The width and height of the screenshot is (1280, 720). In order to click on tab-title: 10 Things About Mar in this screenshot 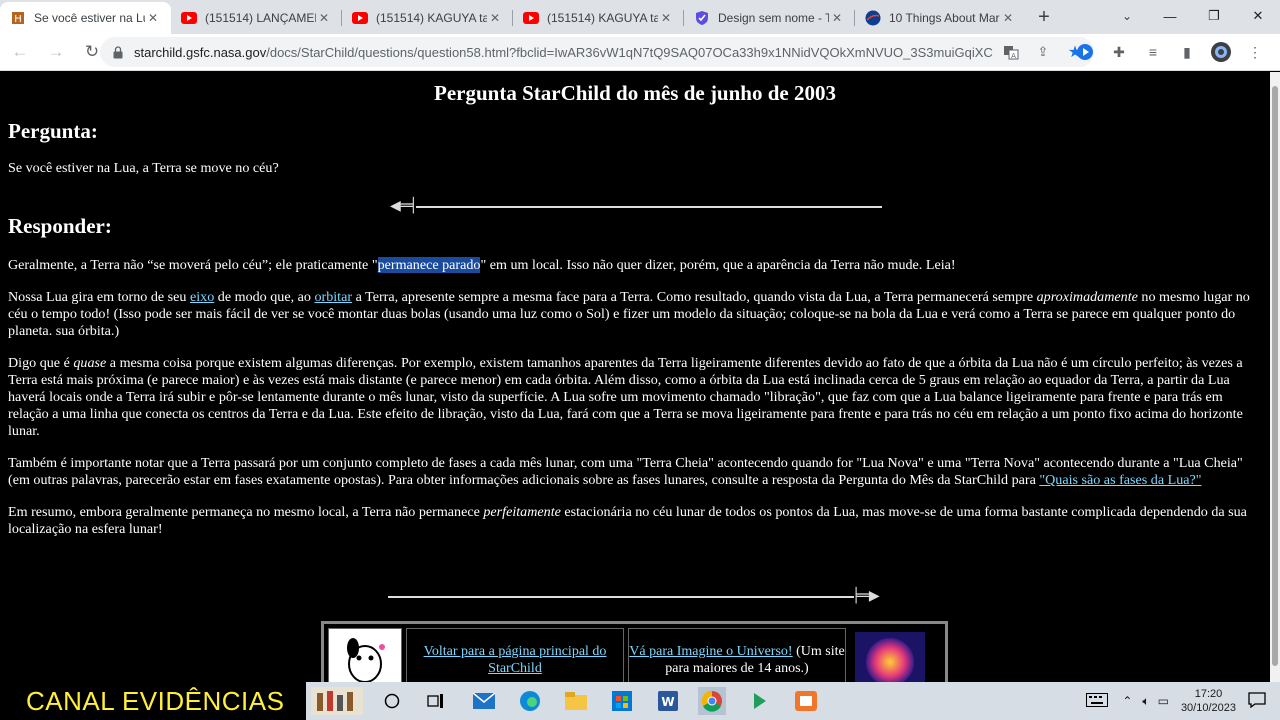, I will do `click(944, 18)`.